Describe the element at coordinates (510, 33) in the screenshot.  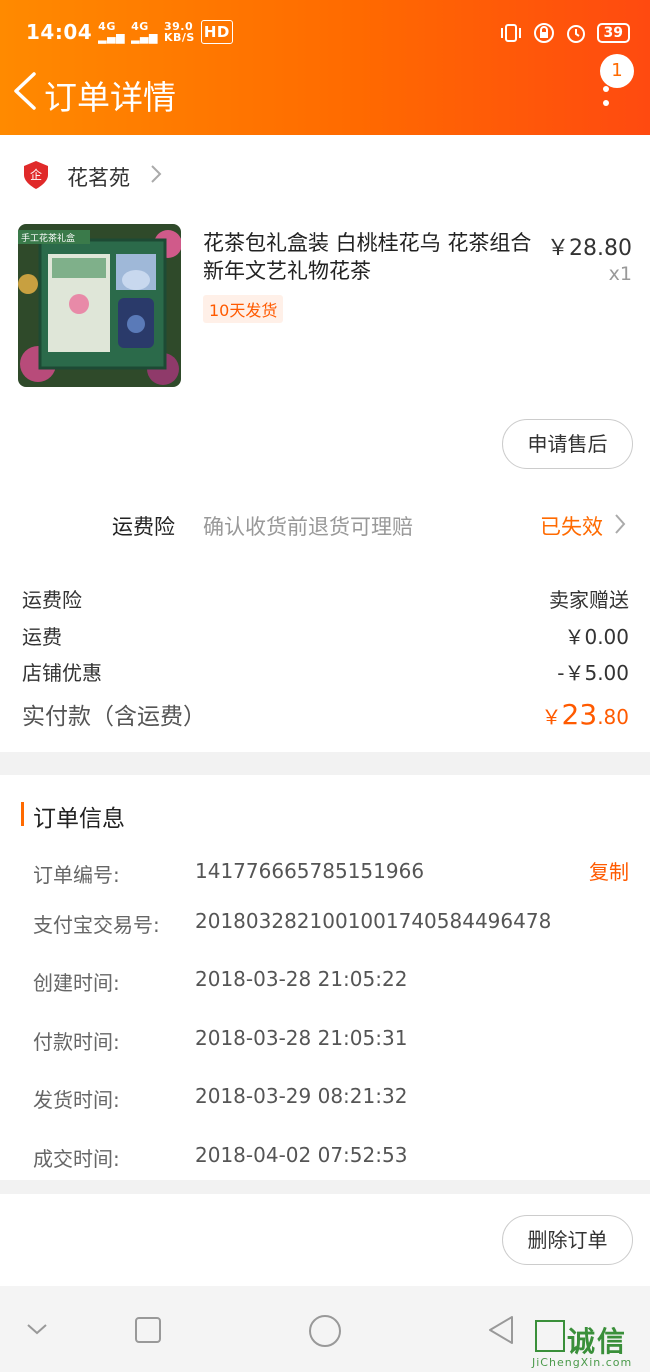
I see `vibrate-icon` at that location.